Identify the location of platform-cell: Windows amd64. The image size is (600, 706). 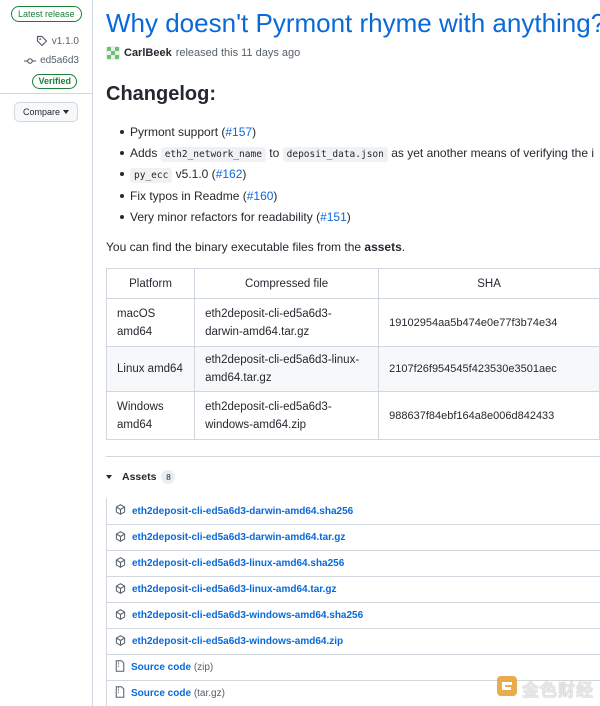
(150, 415).